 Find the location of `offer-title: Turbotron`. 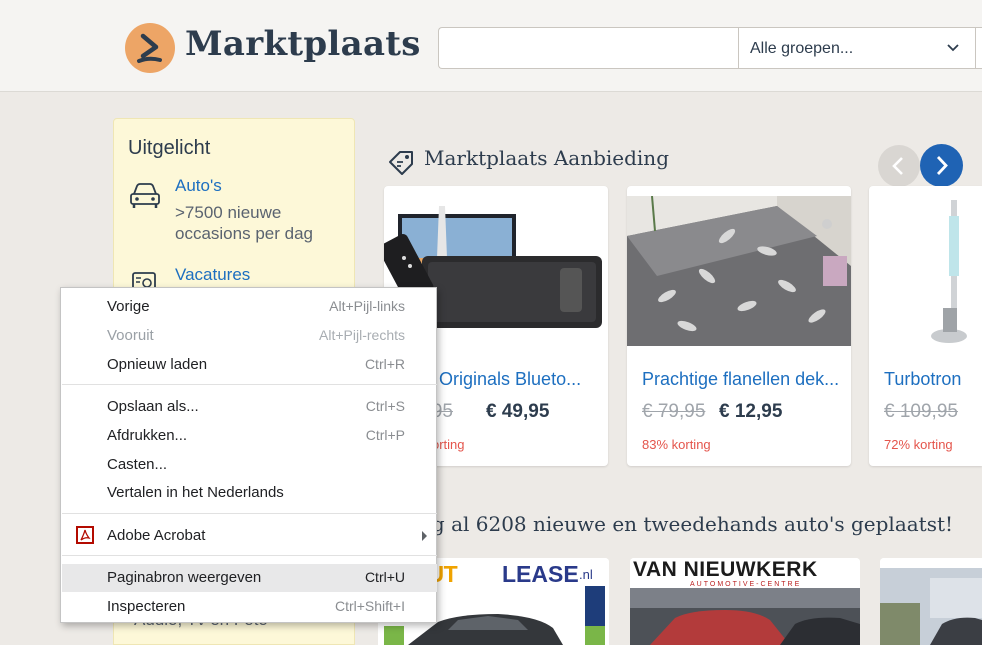

offer-title: Turbotron is located at coordinates (922, 379).